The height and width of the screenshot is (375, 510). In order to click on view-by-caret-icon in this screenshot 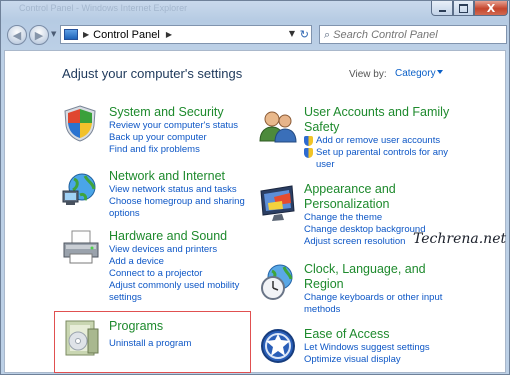, I will do `click(440, 72)`.